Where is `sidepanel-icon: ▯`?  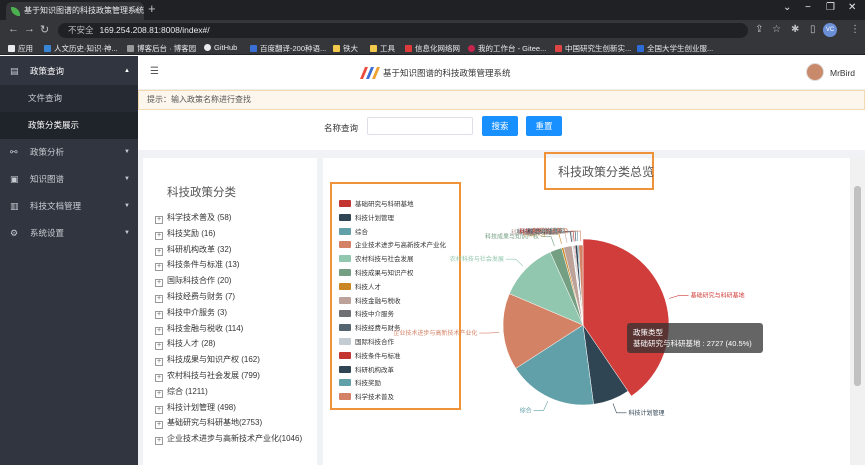
sidepanel-icon: ▯ is located at coordinates (813, 29).